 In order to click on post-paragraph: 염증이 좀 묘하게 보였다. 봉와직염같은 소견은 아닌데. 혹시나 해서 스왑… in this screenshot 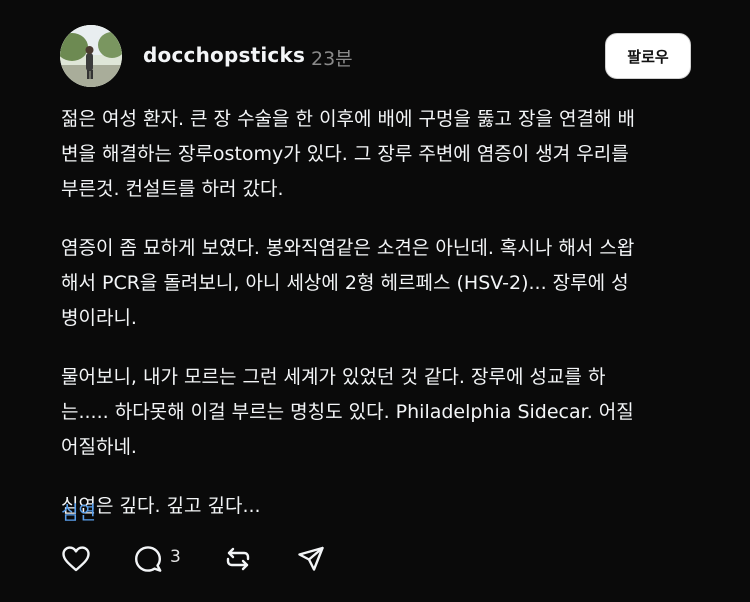, I will do `click(348, 283)`.